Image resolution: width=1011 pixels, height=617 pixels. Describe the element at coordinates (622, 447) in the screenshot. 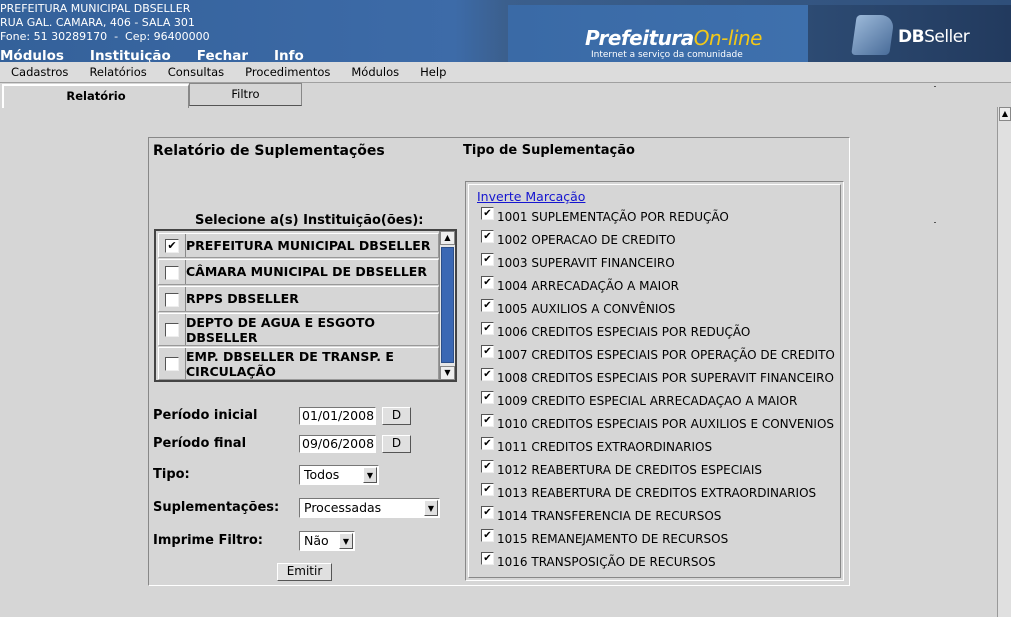

I see `tipo-item-text: CREDITOS EXTRAORDINARIOS` at that location.